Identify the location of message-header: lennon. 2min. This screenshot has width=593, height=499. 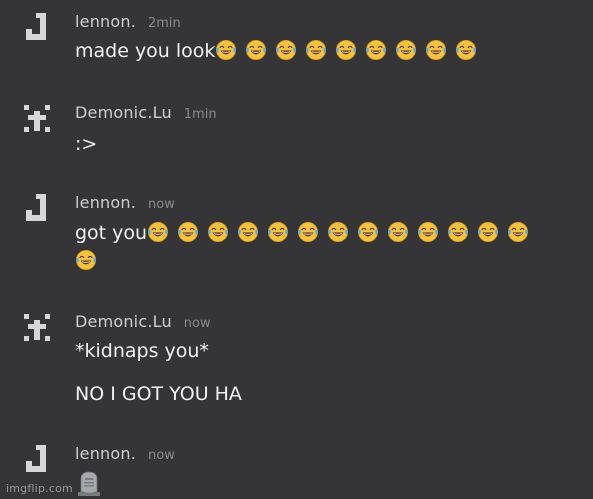
(128, 24).